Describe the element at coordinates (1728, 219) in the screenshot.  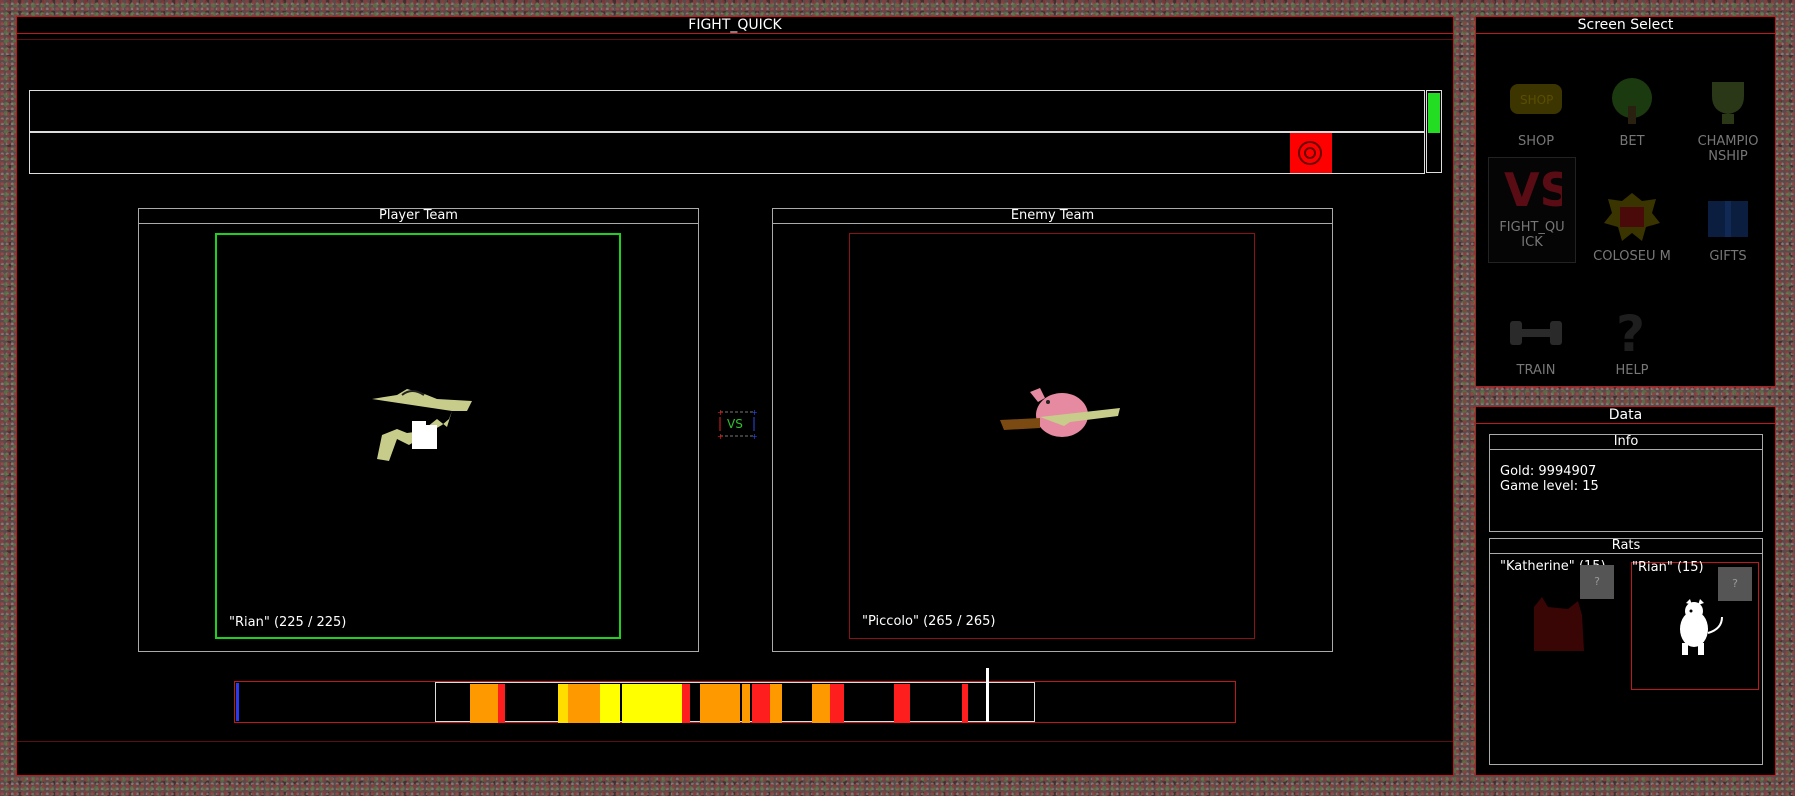
I see `gift-icon` at that location.